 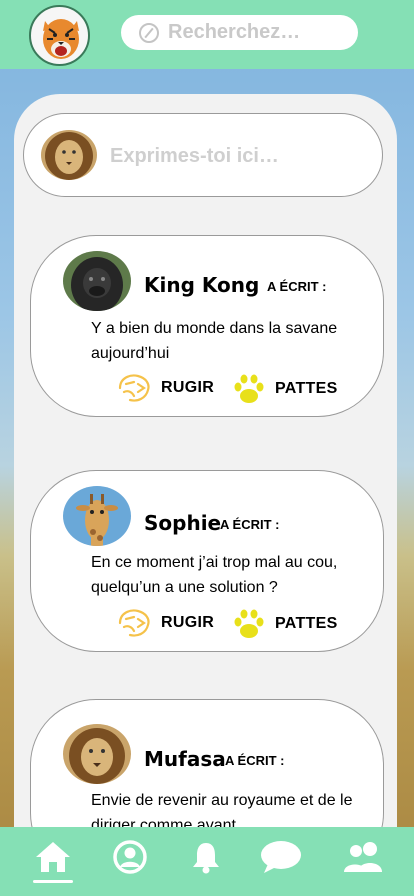 I want to click on home-icon, so click(x=53, y=857).